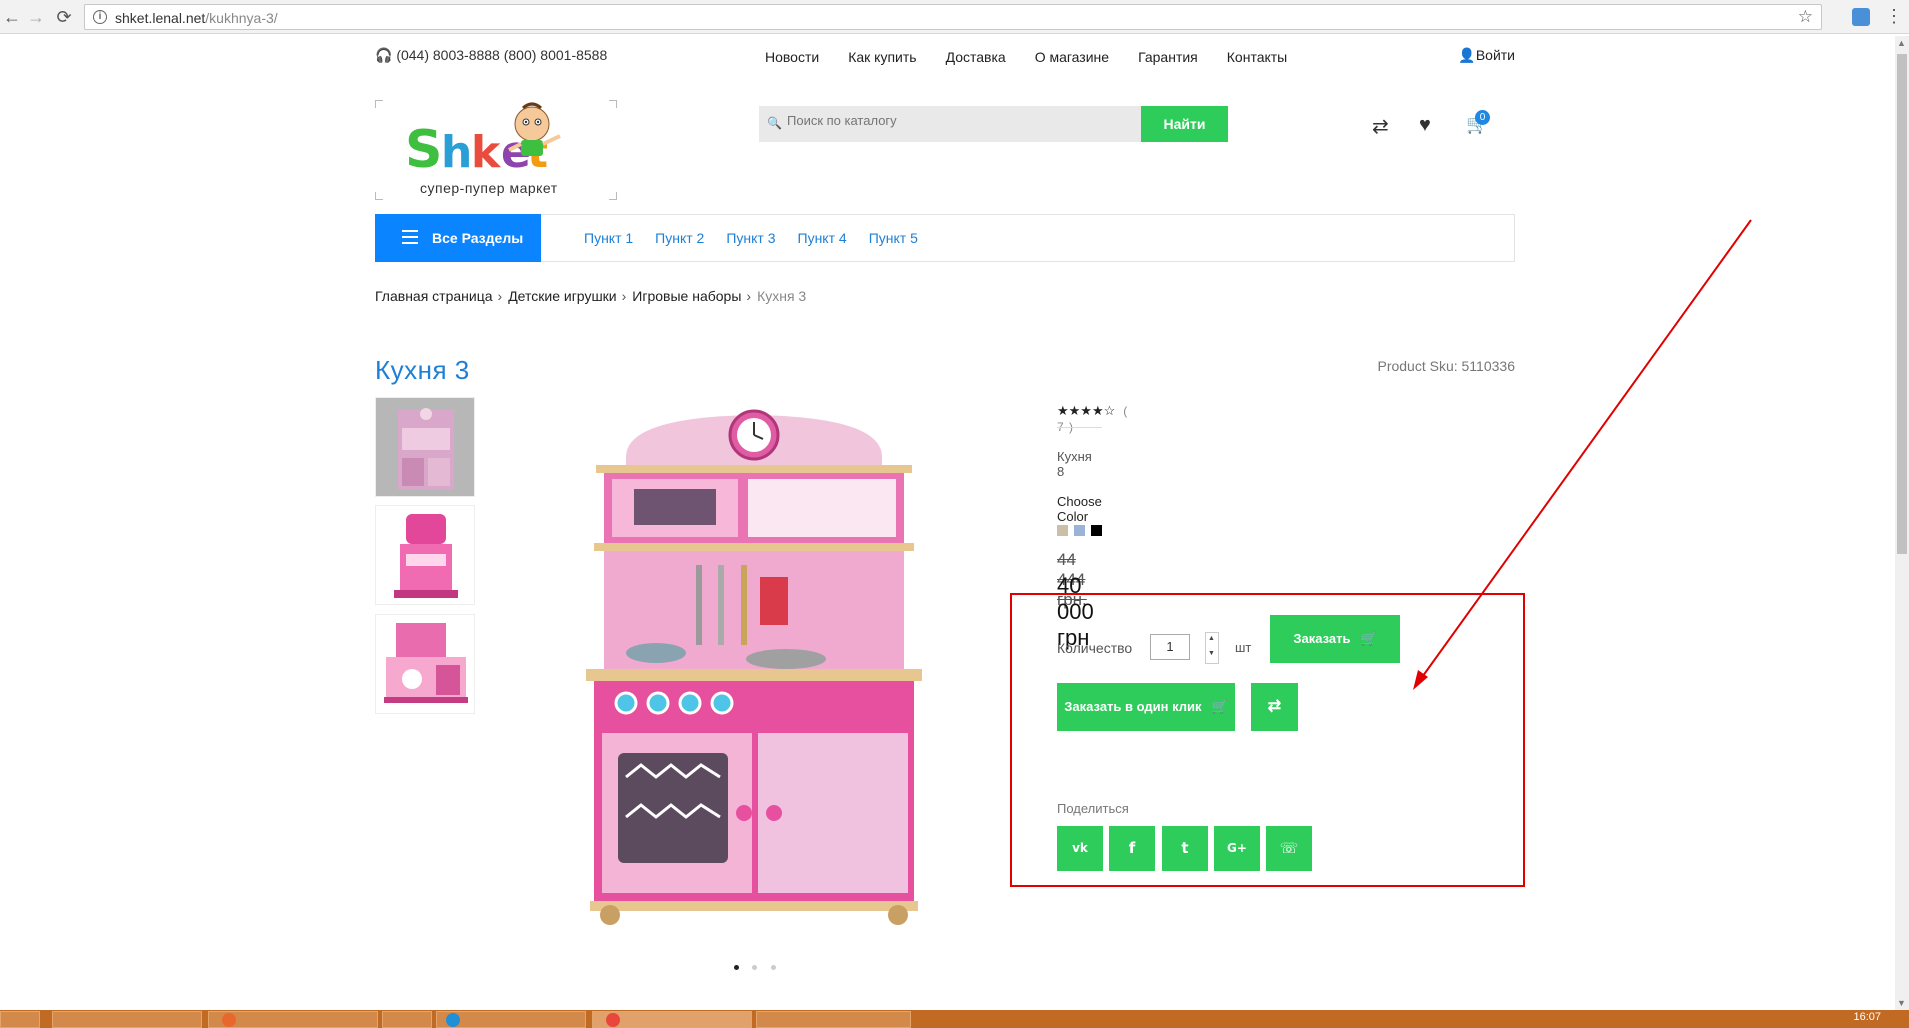 The width and height of the screenshot is (1909, 1028). What do you see at coordinates (229, 1020) in the screenshot?
I see `firefox-icon` at bounding box center [229, 1020].